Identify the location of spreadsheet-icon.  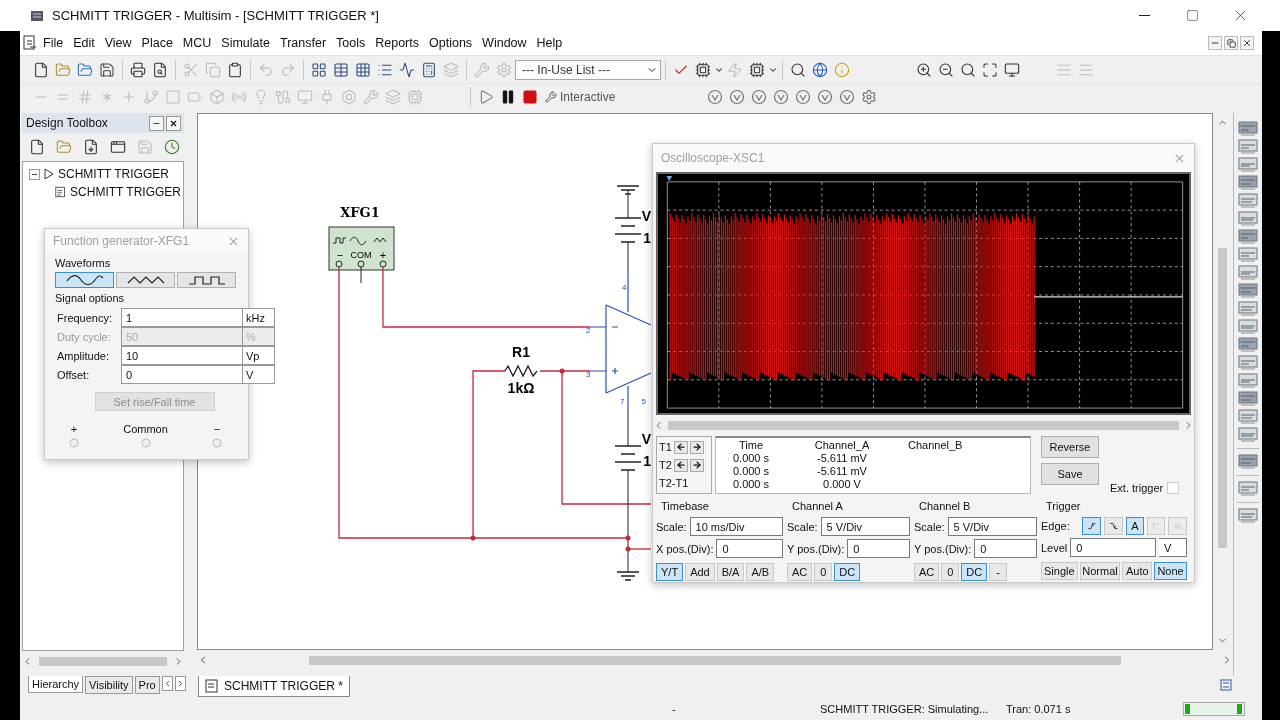
(363, 69).